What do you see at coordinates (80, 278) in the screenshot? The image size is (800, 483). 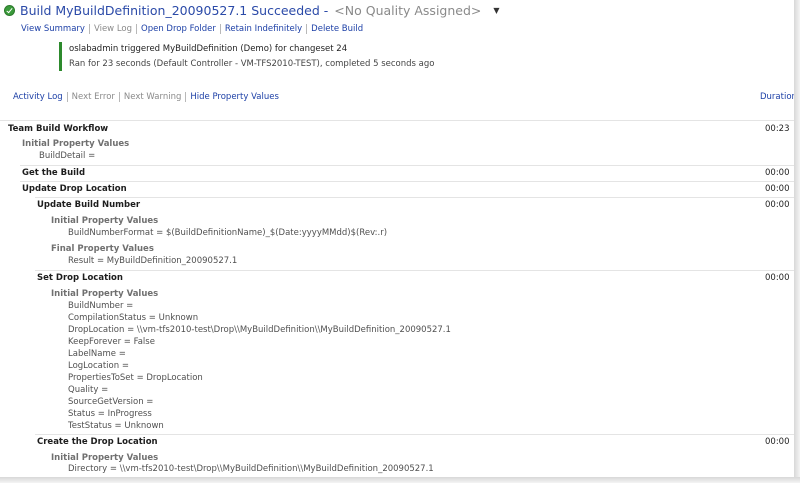 I see `log-activity-set-drop-location: Set Drop Location` at bounding box center [80, 278].